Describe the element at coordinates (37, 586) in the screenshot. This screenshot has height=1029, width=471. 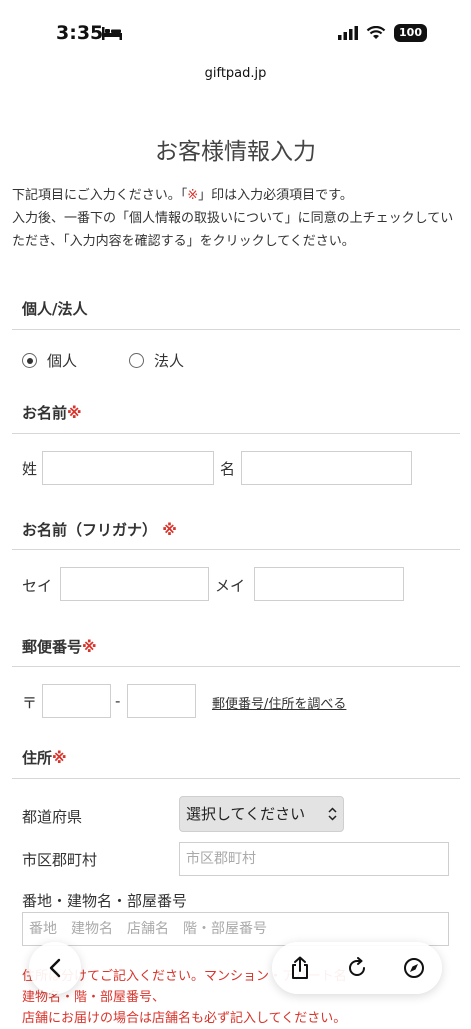
I see `kana-last-label: セイ` at that location.